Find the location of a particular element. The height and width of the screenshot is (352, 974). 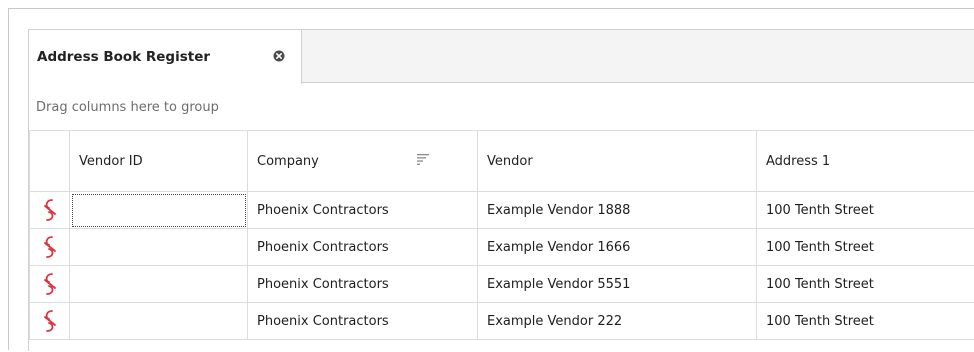

cell-vendor: Example Vendor 5551 is located at coordinates (617, 284).